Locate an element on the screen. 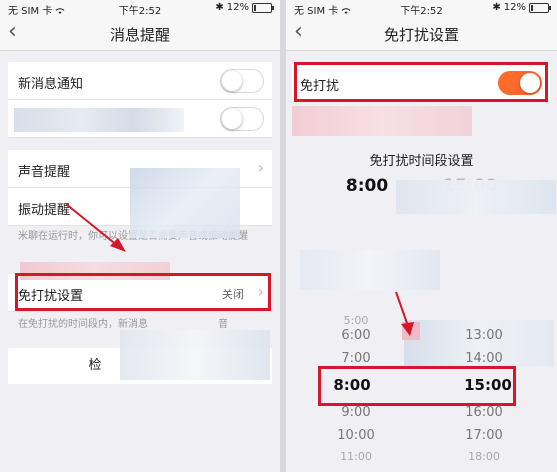 Image resolution: width=557 pixels, height=472 pixels. blurred-row is located at coordinates (140, 119).